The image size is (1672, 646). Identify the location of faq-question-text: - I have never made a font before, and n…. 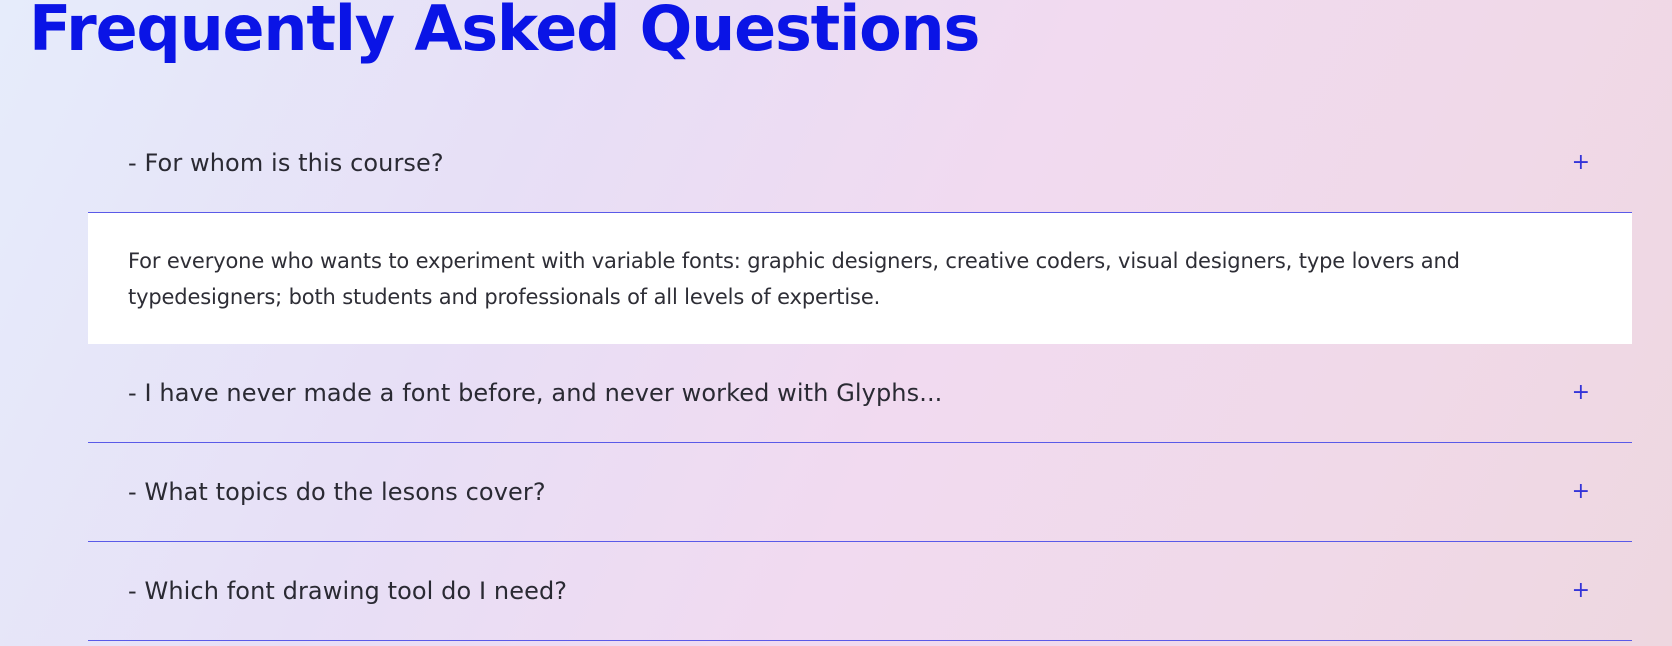
(535, 393).